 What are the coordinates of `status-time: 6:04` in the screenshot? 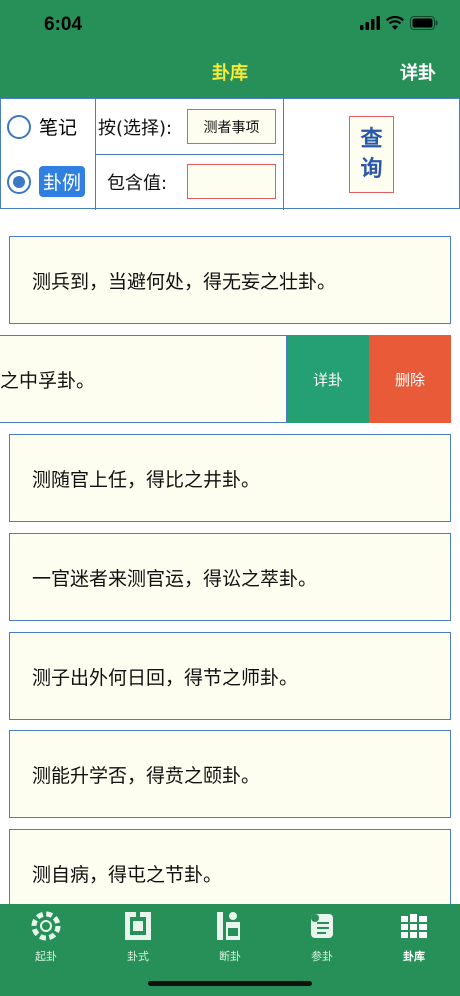 It's located at (63, 24).